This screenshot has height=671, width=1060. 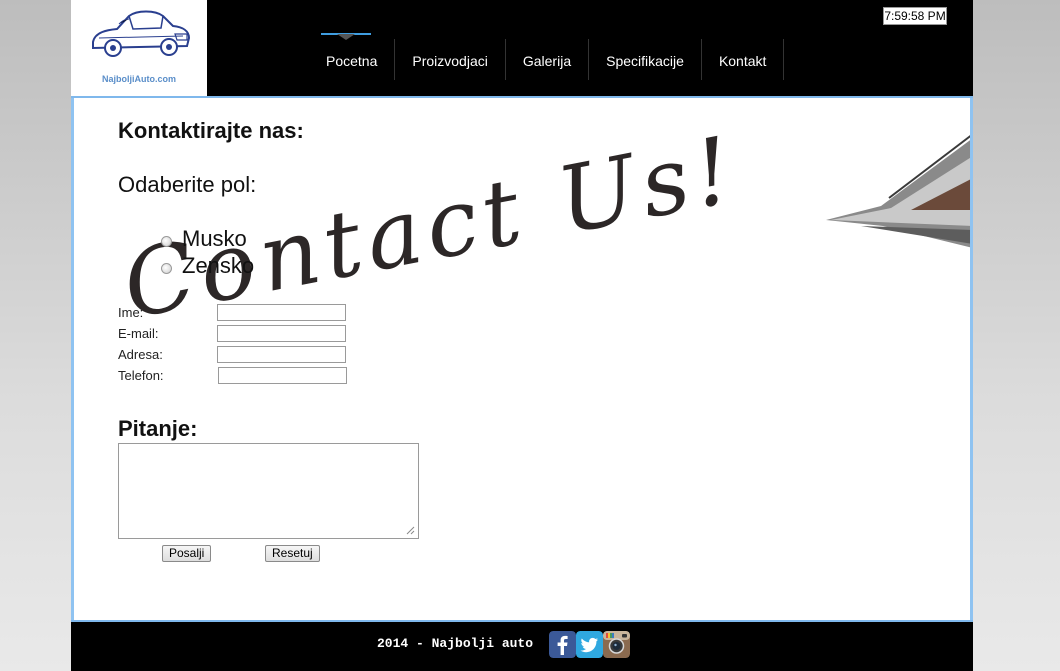 I want to click on instagram-icon, so click(x=616, y=644).